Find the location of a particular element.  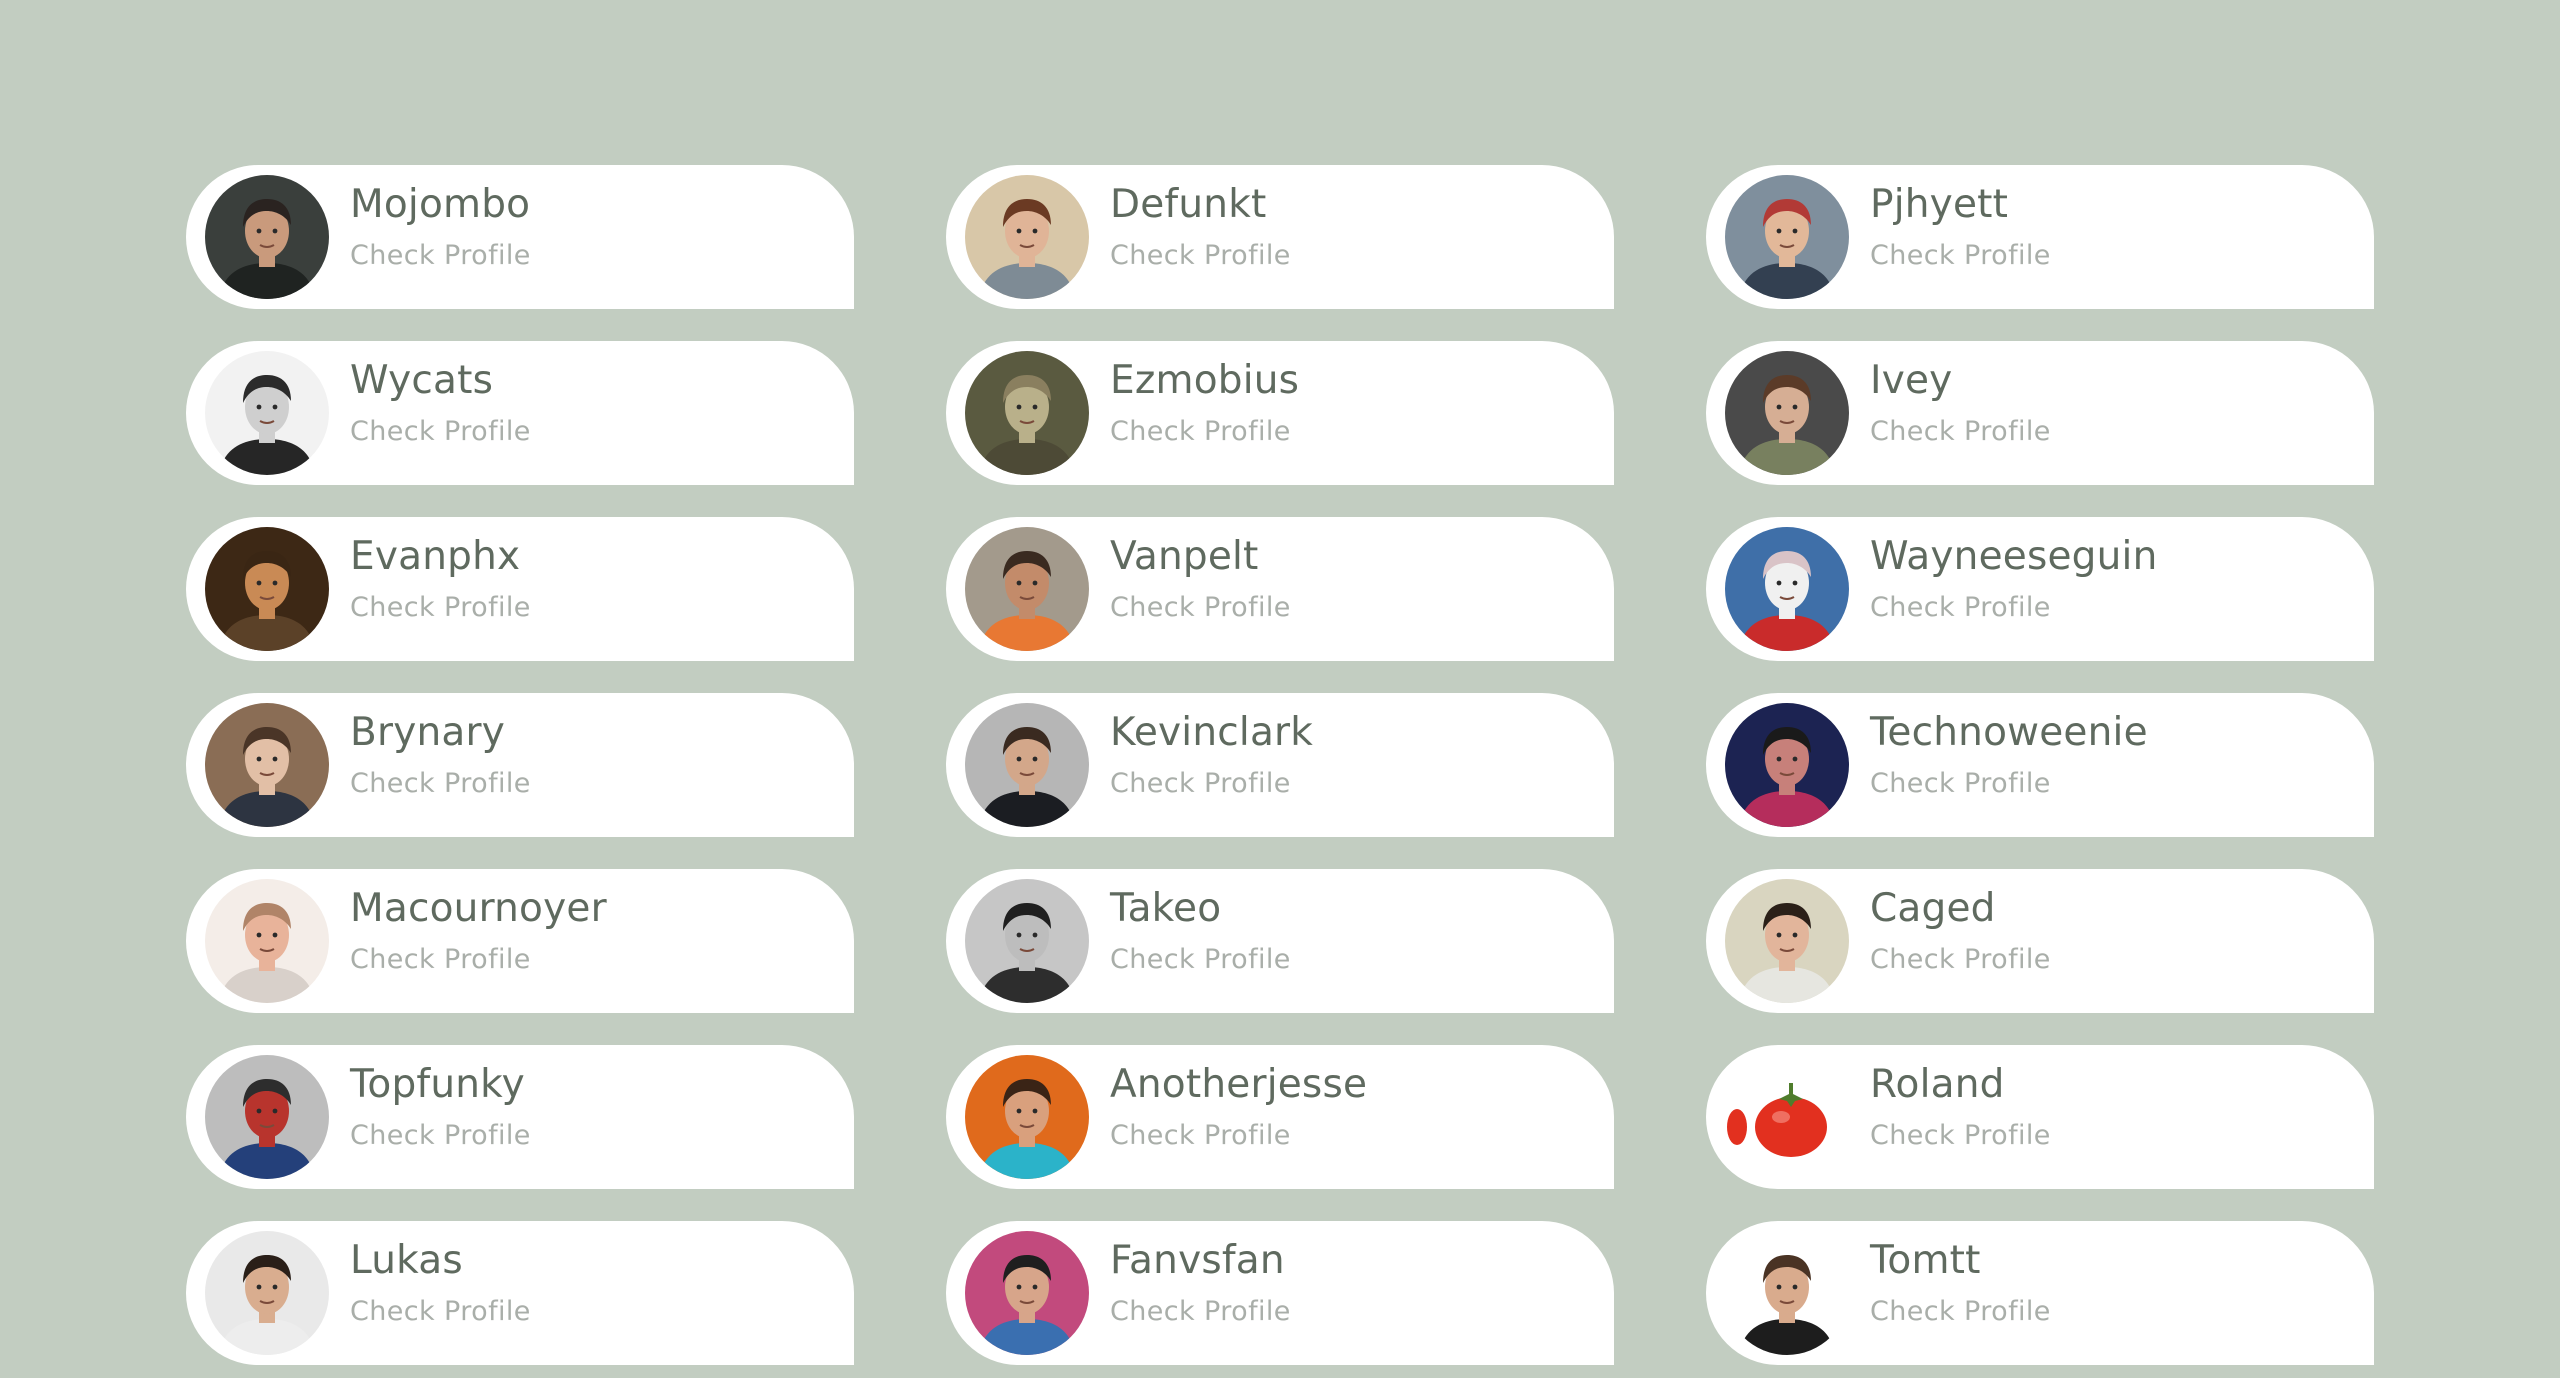

profile-name: Defunkt is located at coordinates (1188, 204).